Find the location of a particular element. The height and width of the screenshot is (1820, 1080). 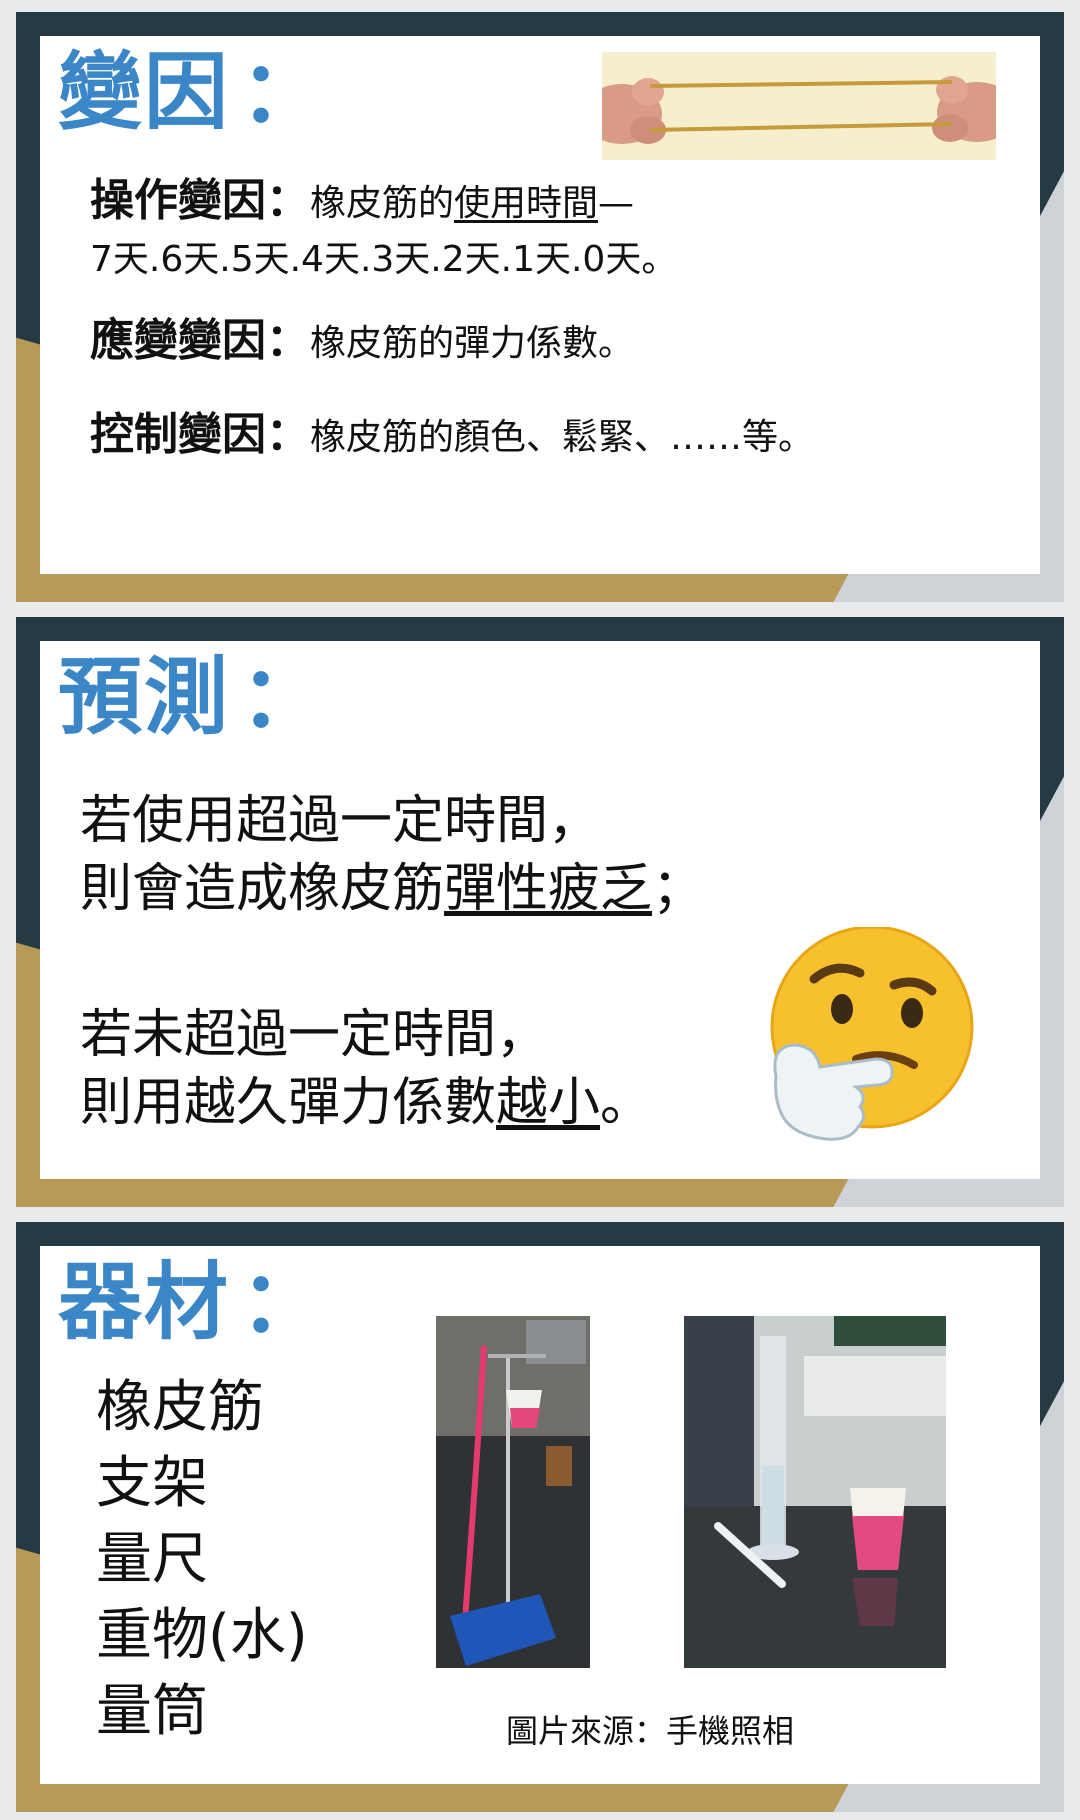

prediction-line-2: 則會造成橡皮筋彈性疲乏； is located at coordinates (392, 889).